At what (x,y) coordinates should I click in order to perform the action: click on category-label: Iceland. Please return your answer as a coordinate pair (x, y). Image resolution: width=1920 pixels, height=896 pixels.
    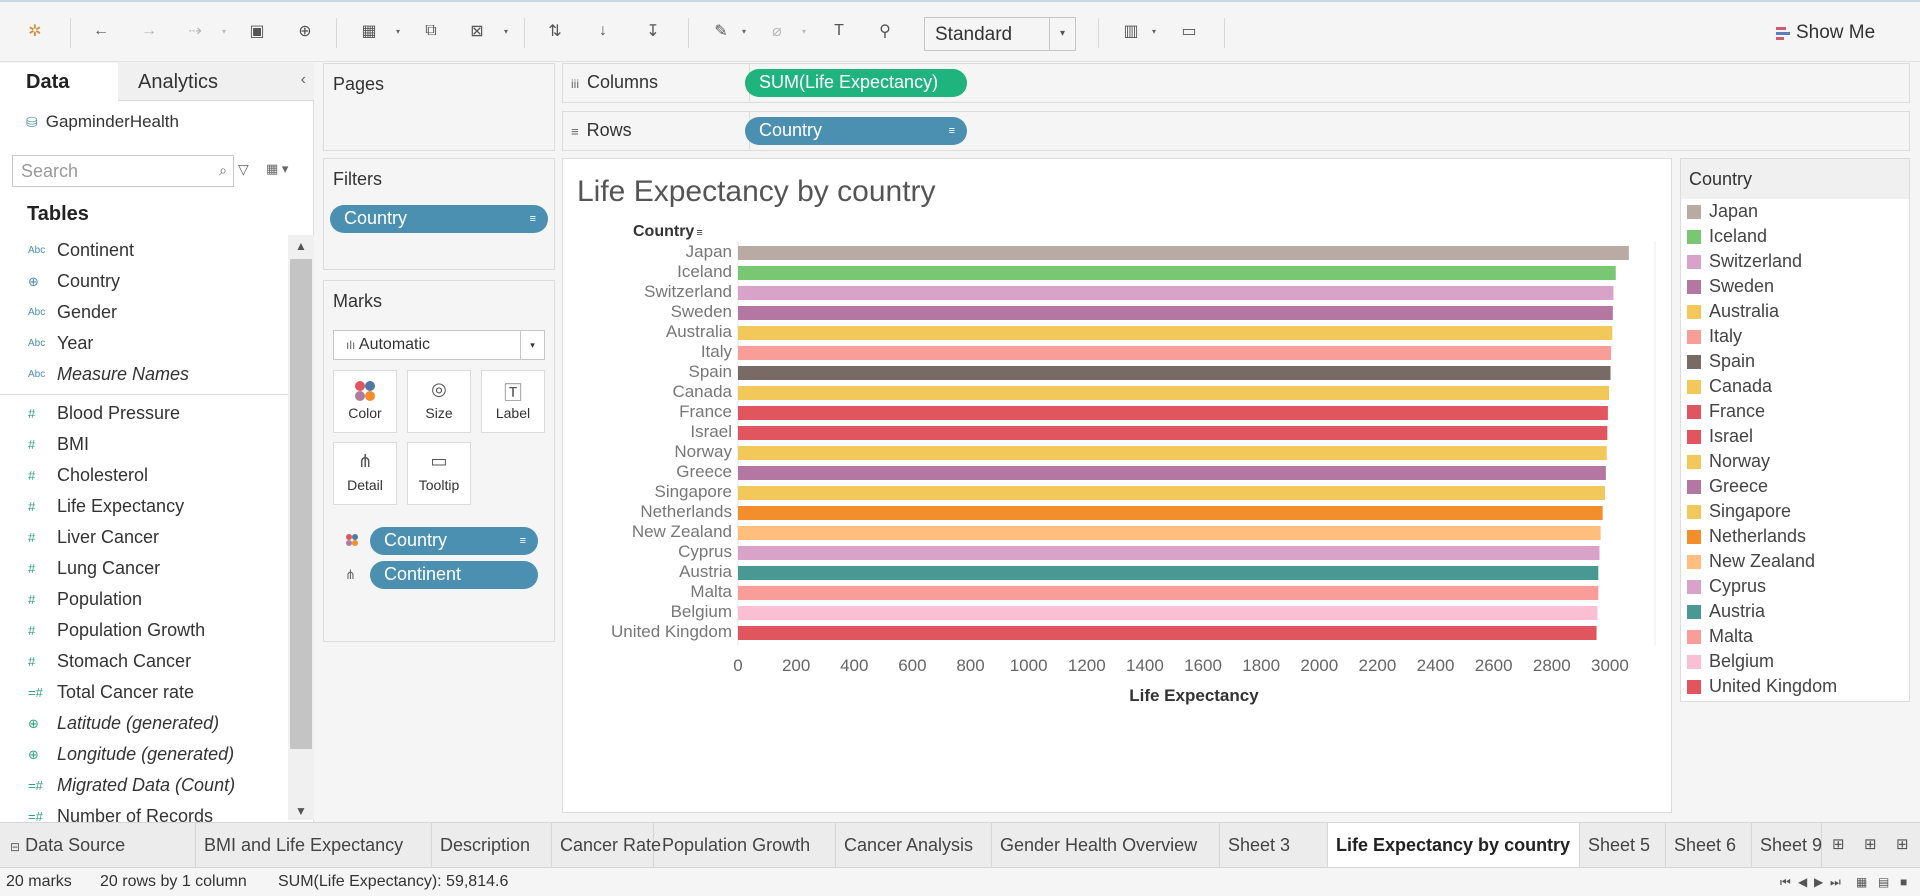
    Looking at the image, I should click on (704, 271).